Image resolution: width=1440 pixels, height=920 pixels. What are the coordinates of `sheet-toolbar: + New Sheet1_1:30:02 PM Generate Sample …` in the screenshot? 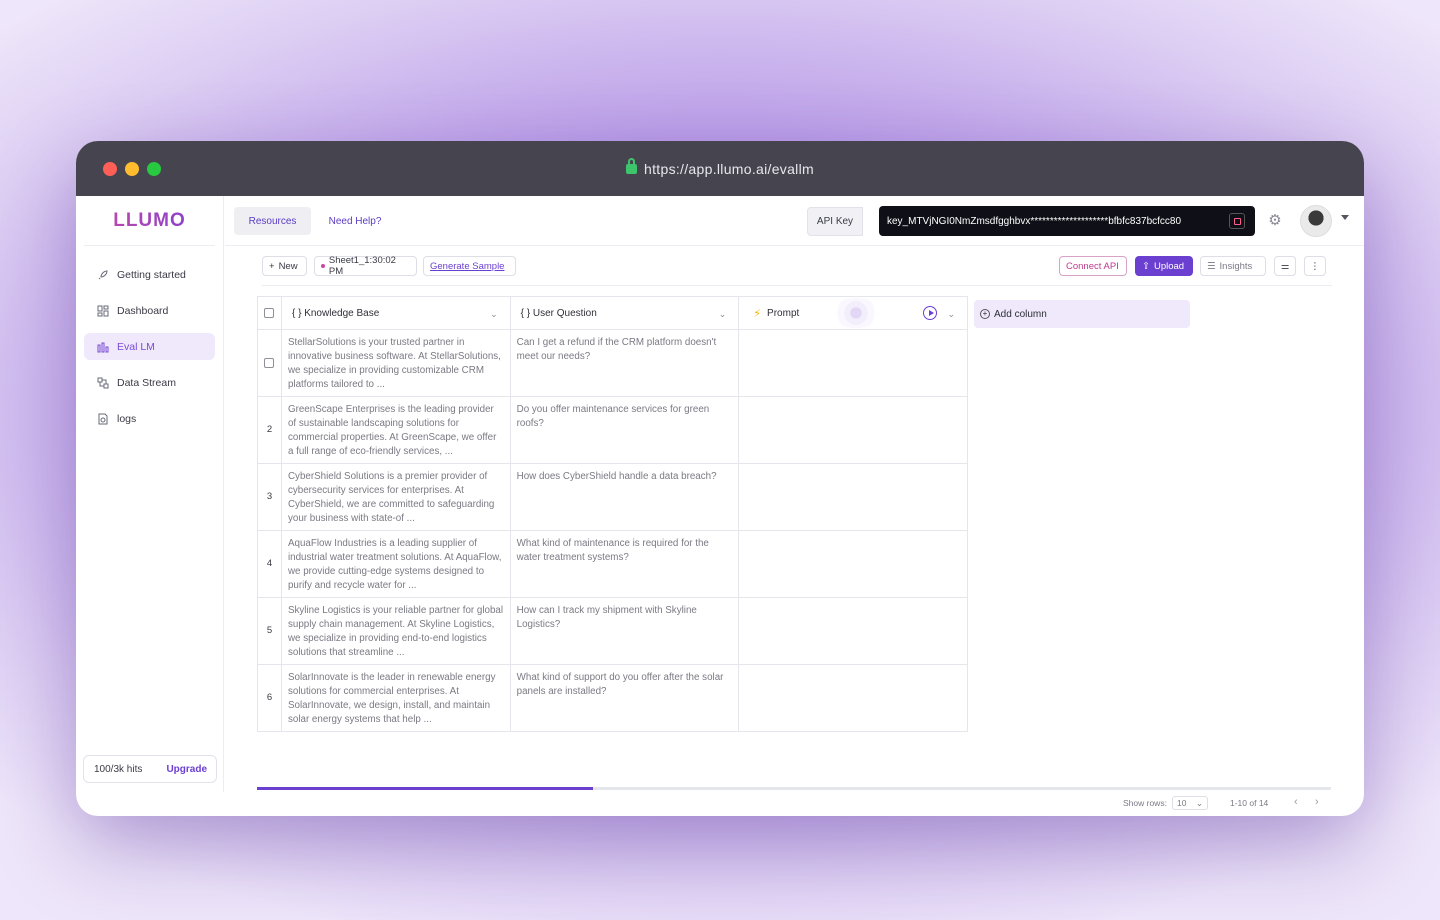 It's located at (797, 270).